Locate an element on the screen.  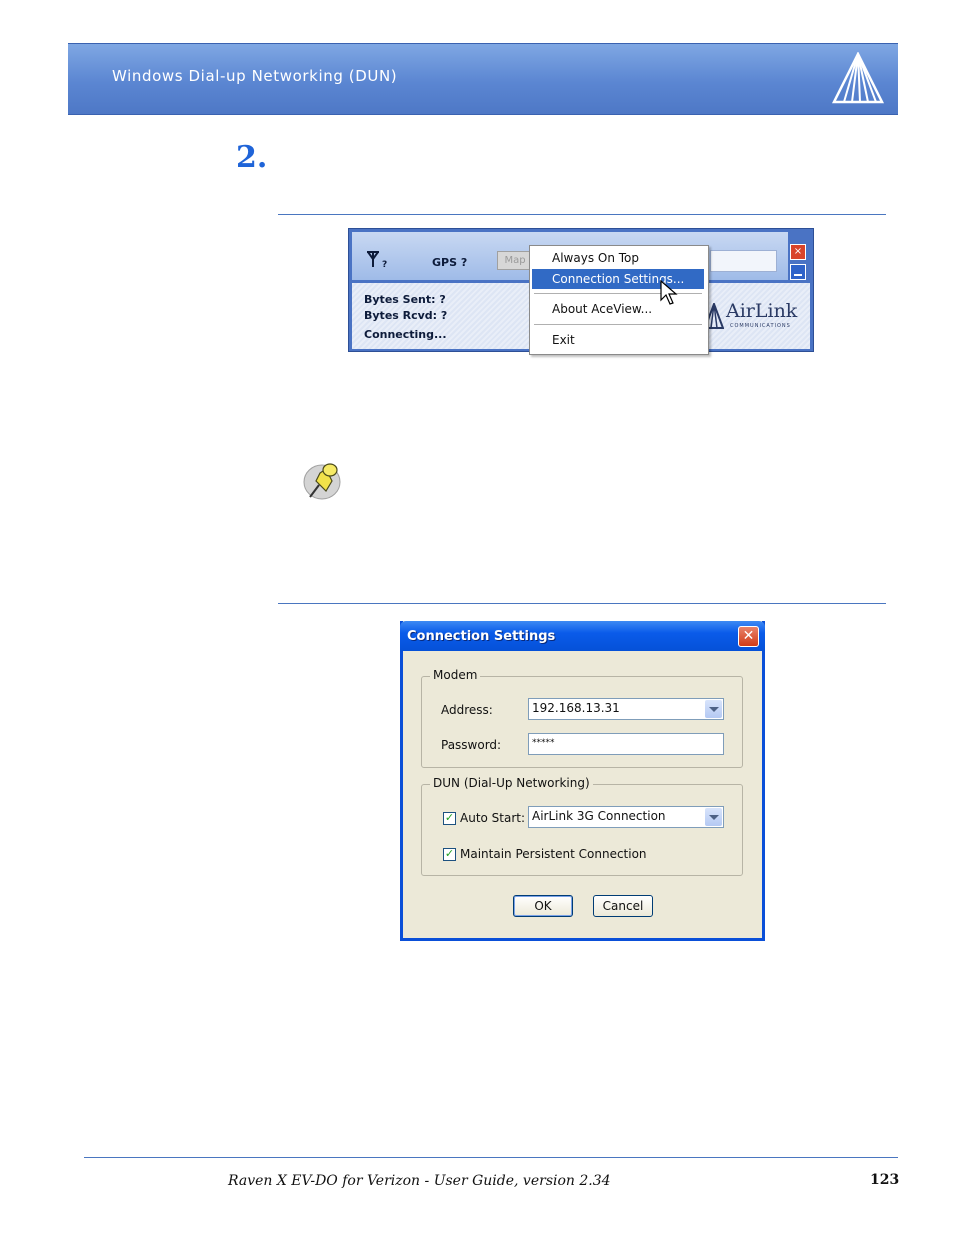
bytes-received: Bytes Rcvd: ? is located at coordinates (406, 315).